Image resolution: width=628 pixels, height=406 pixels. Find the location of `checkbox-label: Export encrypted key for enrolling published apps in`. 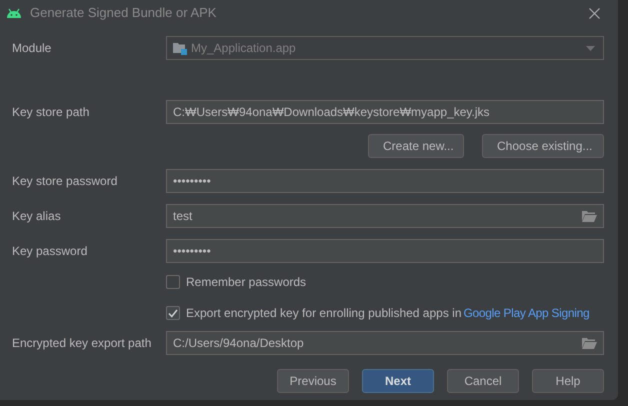

checkbox-label: Export encrypted key for enrolling published apps in is located at coordinates (324, 313).